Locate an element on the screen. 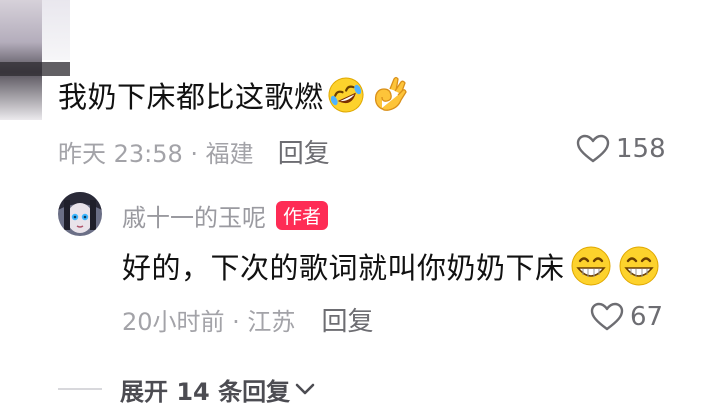  expand-replies-row: 展开 14 条回复 is located at coordinates (187, 389).